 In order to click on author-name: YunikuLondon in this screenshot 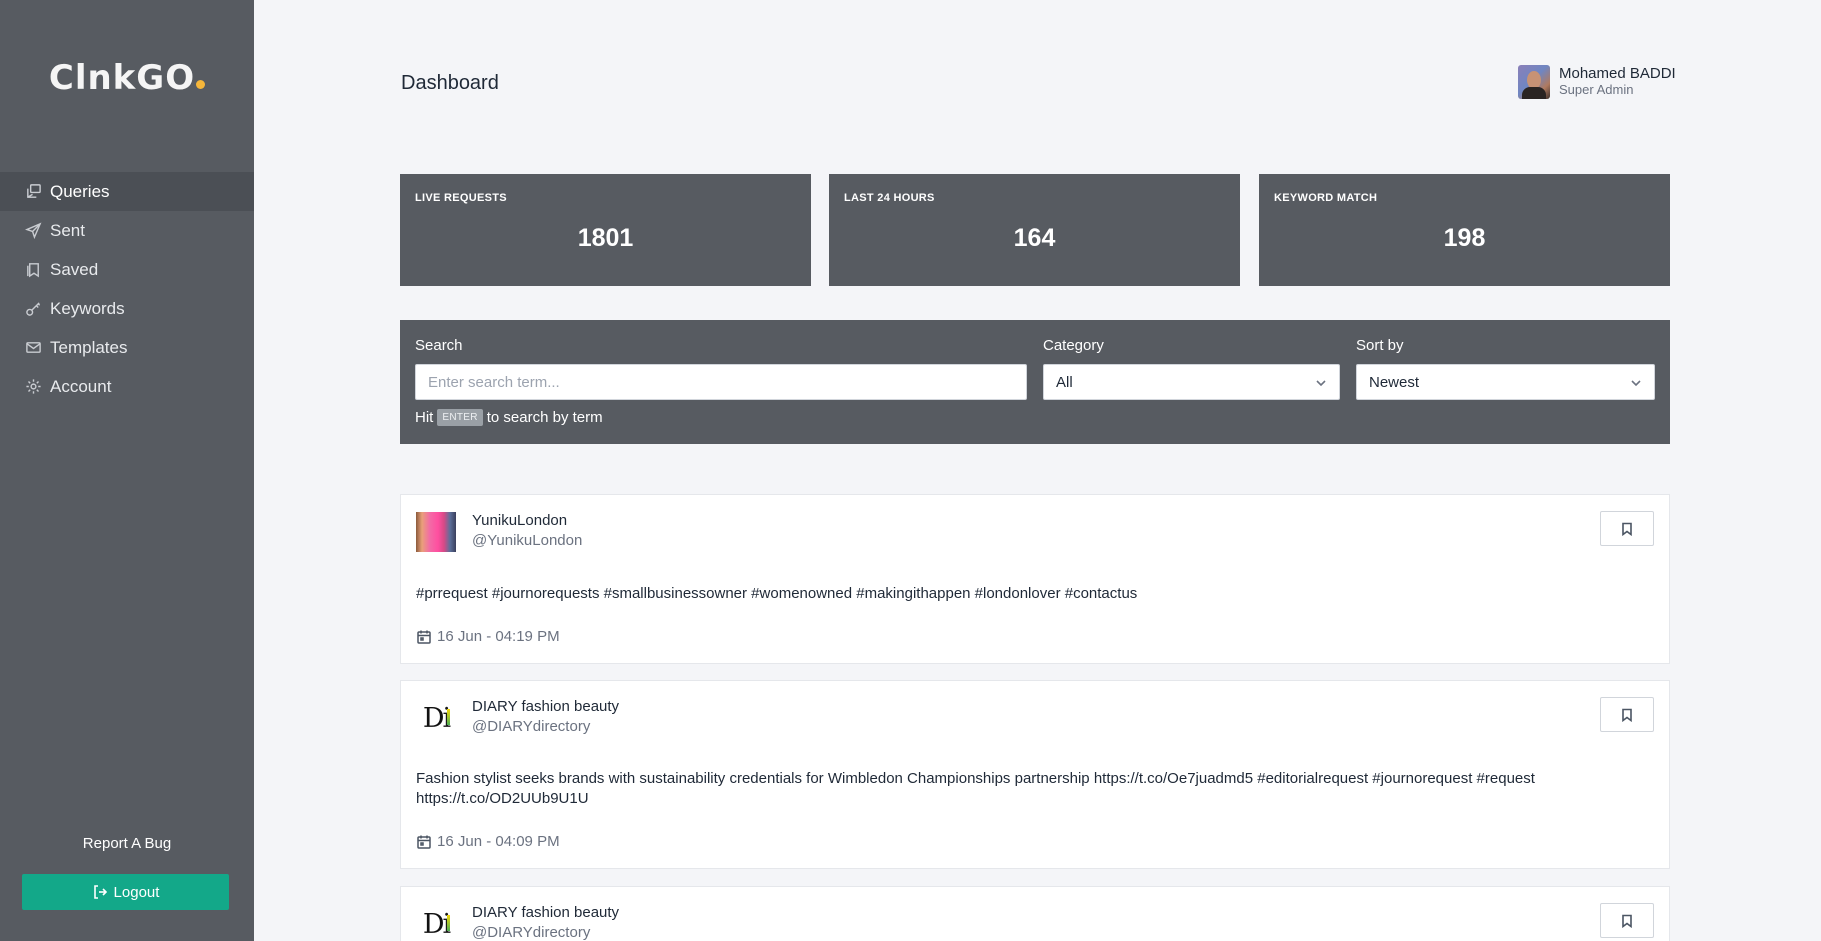, I will do `click(519, 520)`.